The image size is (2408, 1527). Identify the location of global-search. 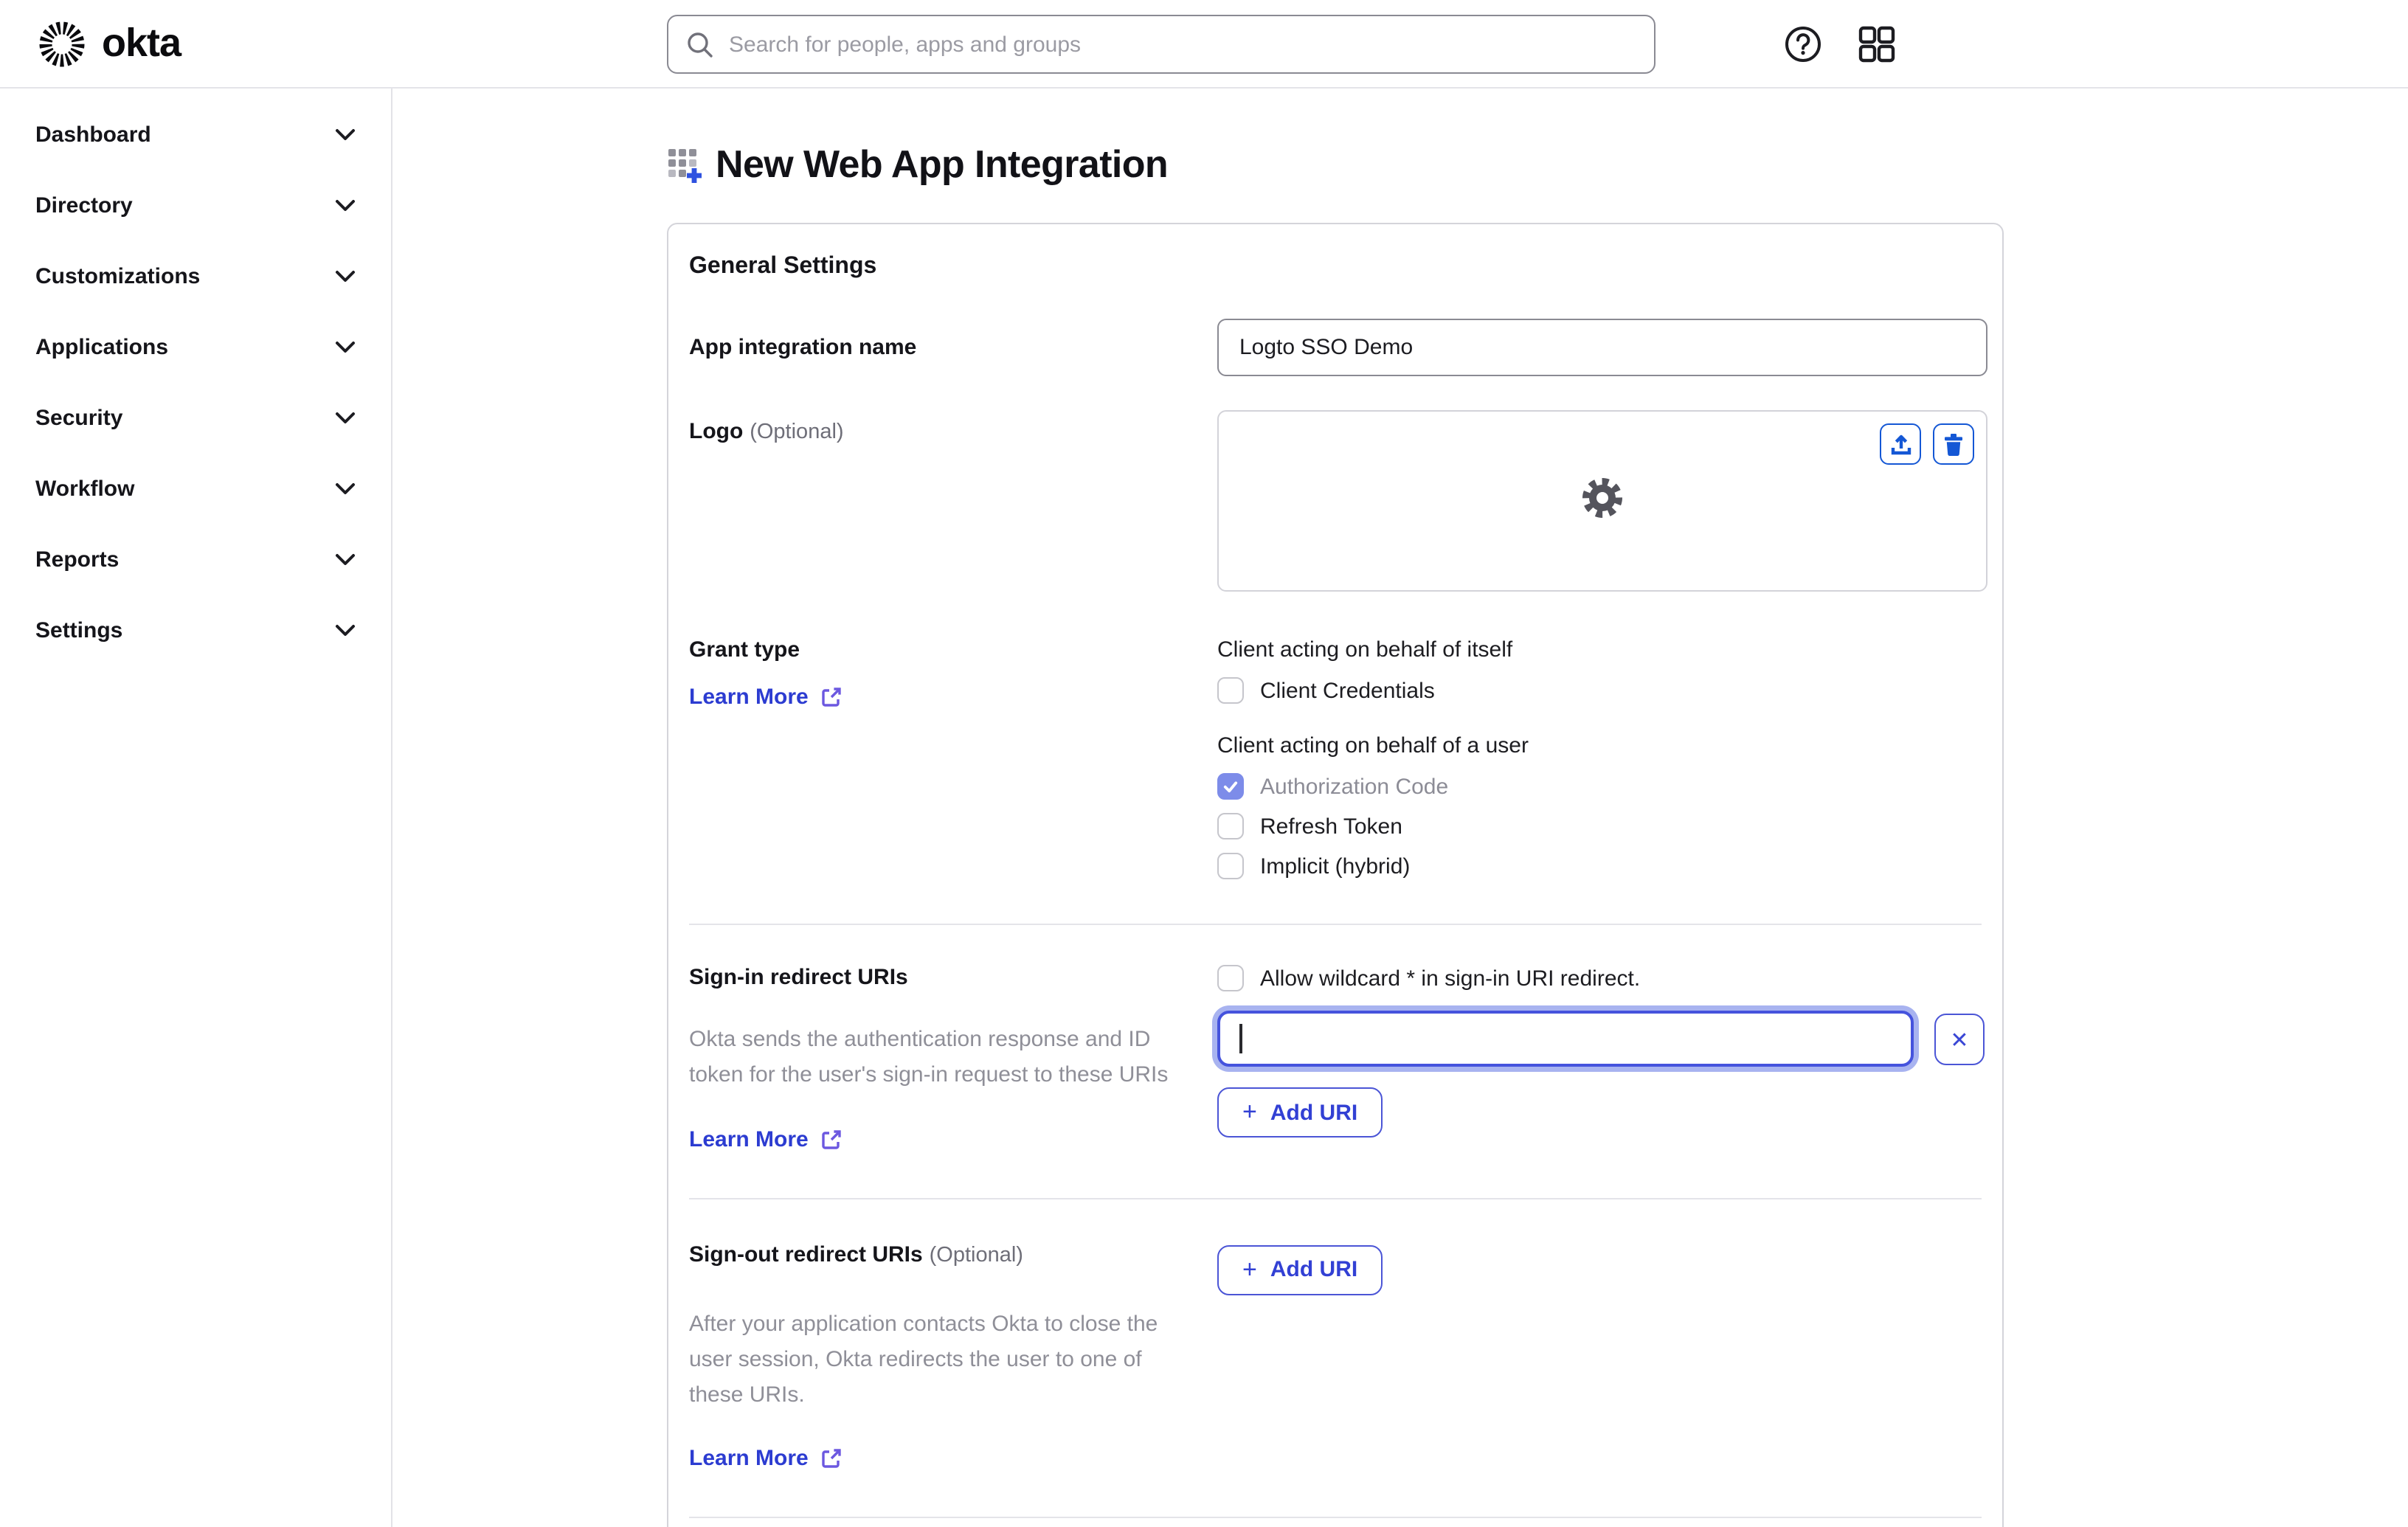
(1161, 45).